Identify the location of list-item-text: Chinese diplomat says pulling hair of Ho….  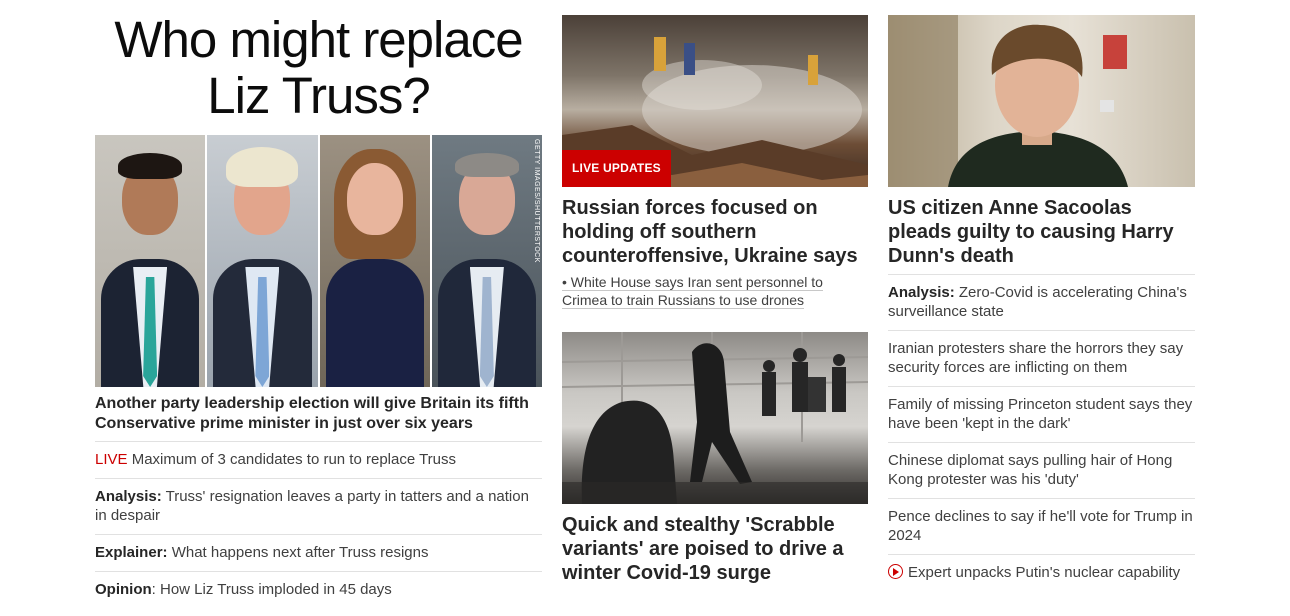
(1030, 470).